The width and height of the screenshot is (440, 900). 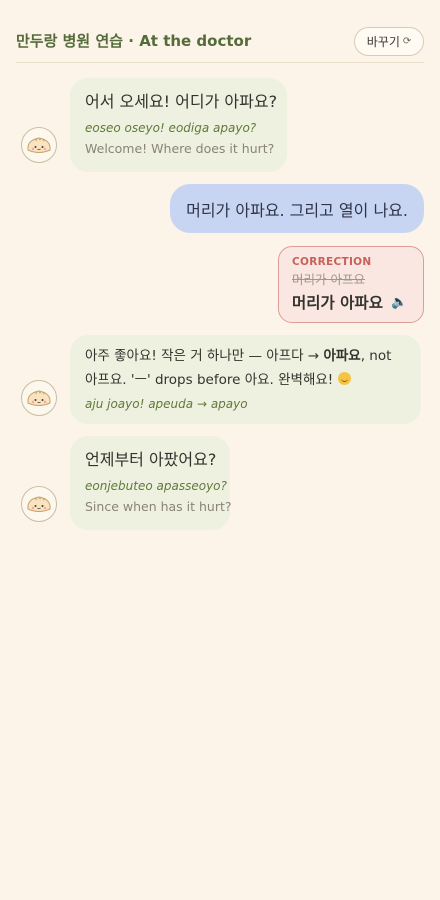 What do you see at coordinates (156, 486) in the screenshot?
I see `tutor-message-romanization: eonjebuteo apasseoyo?` at bounding box center [156, 486].